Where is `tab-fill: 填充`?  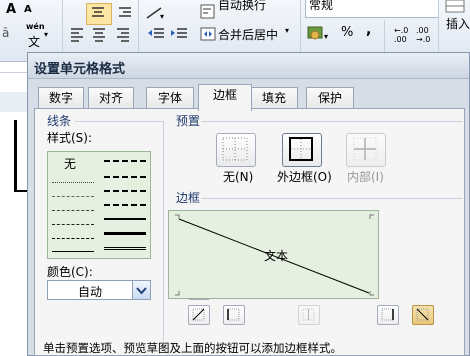
tab-fill: 填充 is located at coordinates (274, 98).